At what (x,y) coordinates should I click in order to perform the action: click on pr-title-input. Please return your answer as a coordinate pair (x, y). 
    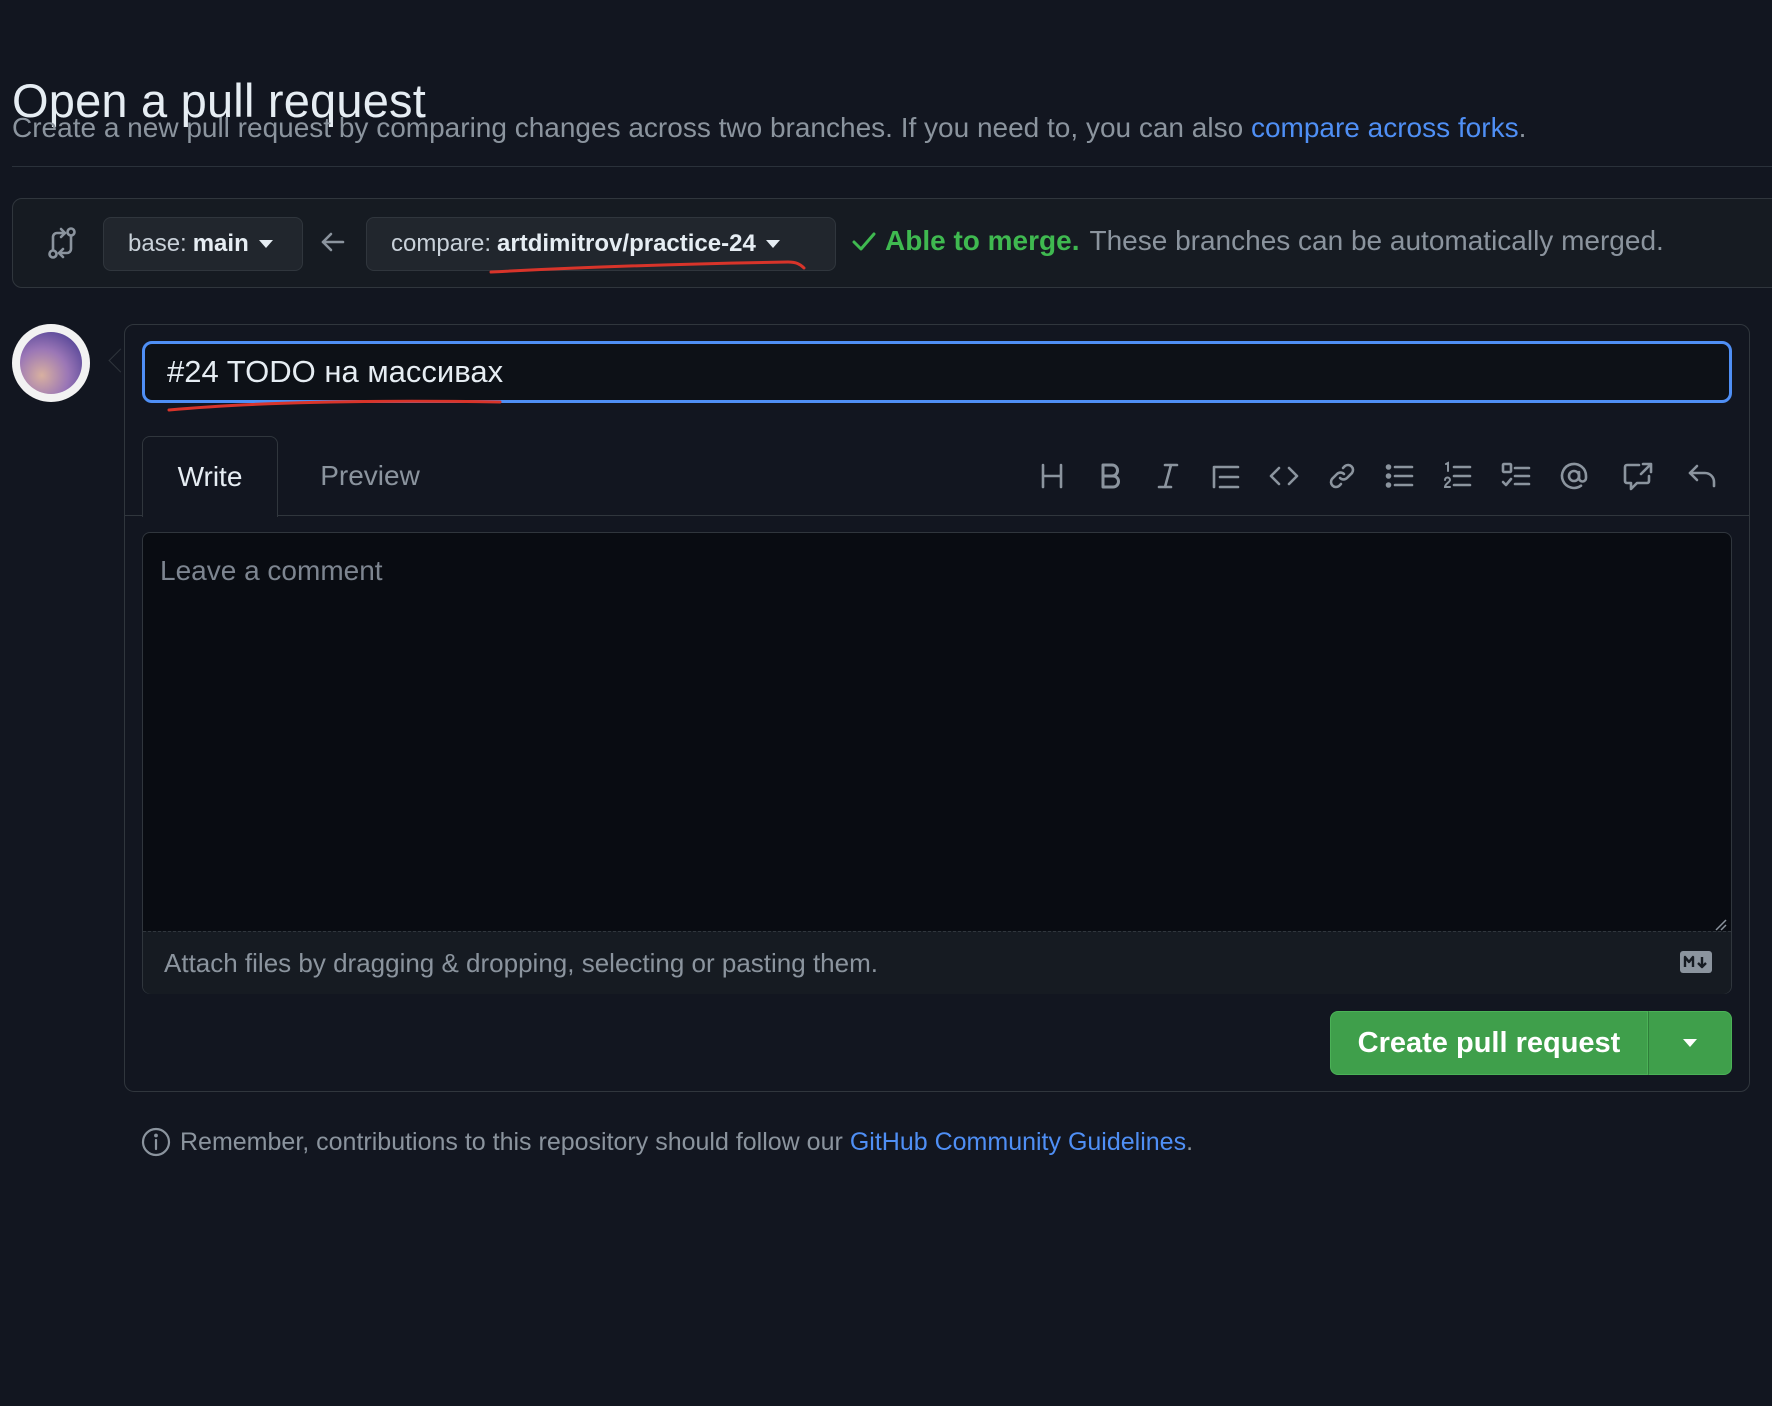
    Looking at the image, I should click on (937, 372).